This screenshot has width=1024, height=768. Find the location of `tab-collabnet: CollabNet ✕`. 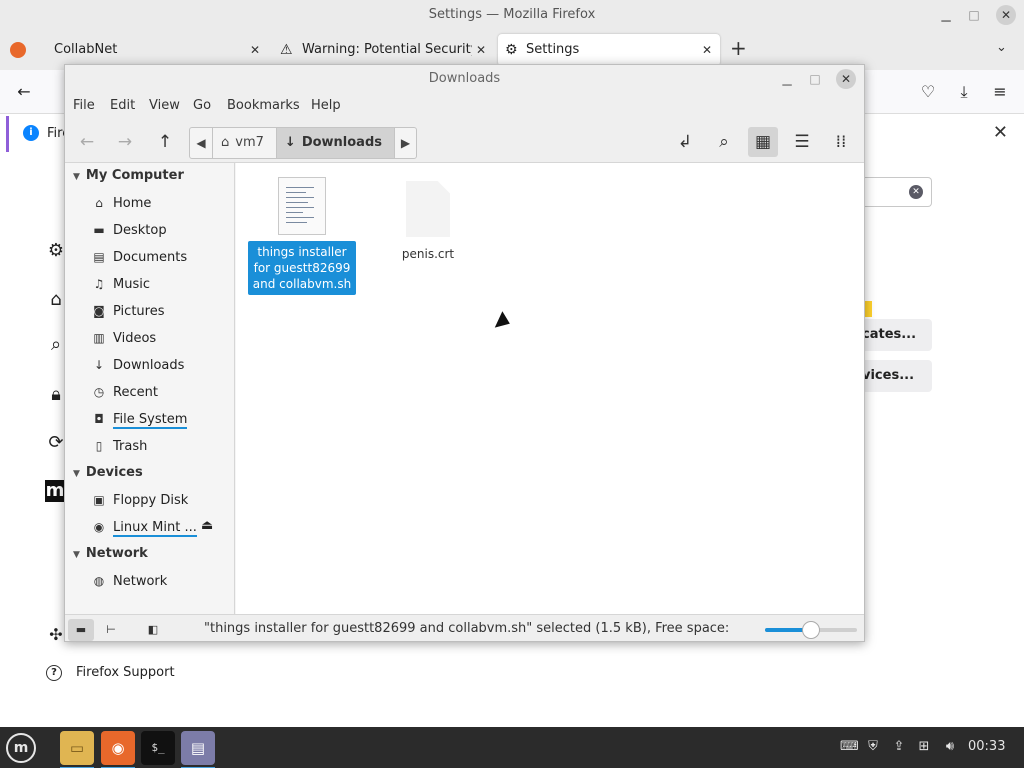

tab-collabnet: CollabNet ✕ is located at coordinates (157, 50).